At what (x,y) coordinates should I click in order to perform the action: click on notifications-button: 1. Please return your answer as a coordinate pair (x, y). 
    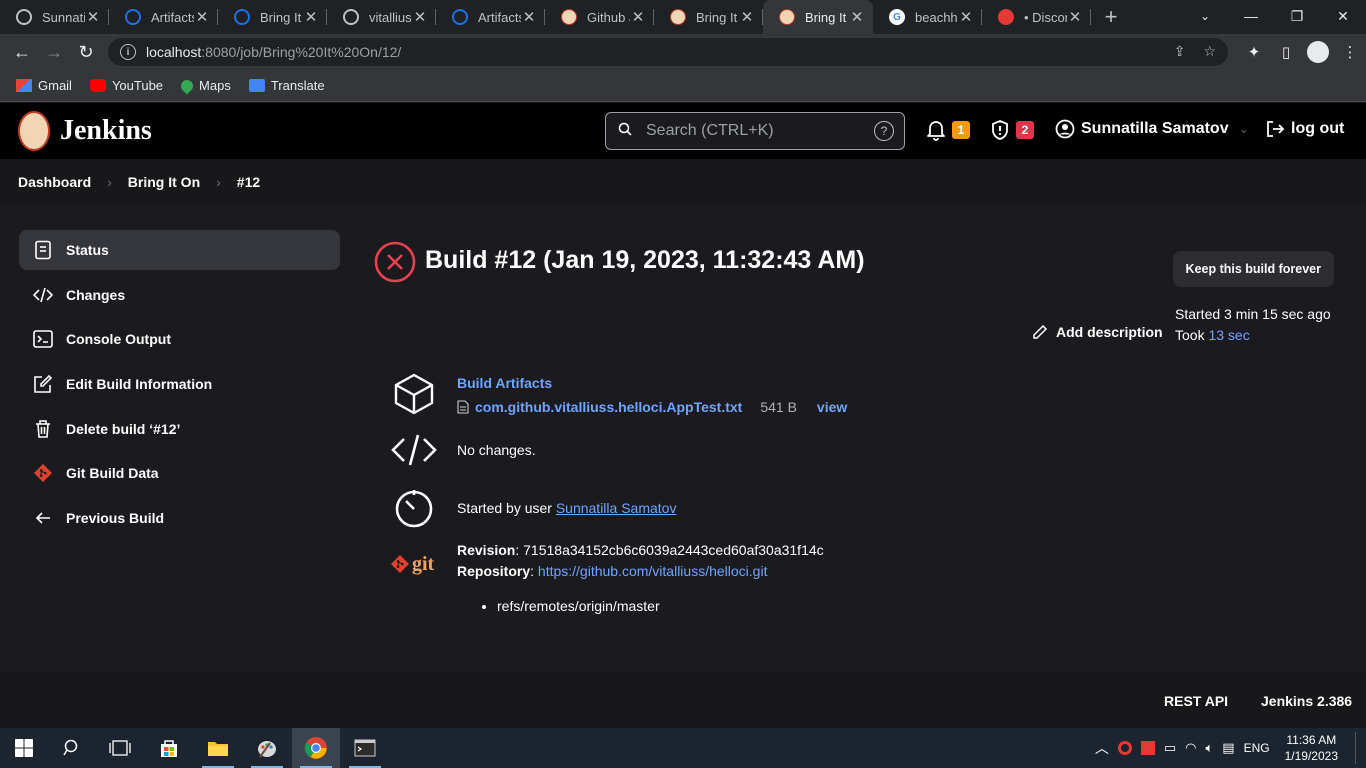
    Looking at the image, I should click on (948, 130).